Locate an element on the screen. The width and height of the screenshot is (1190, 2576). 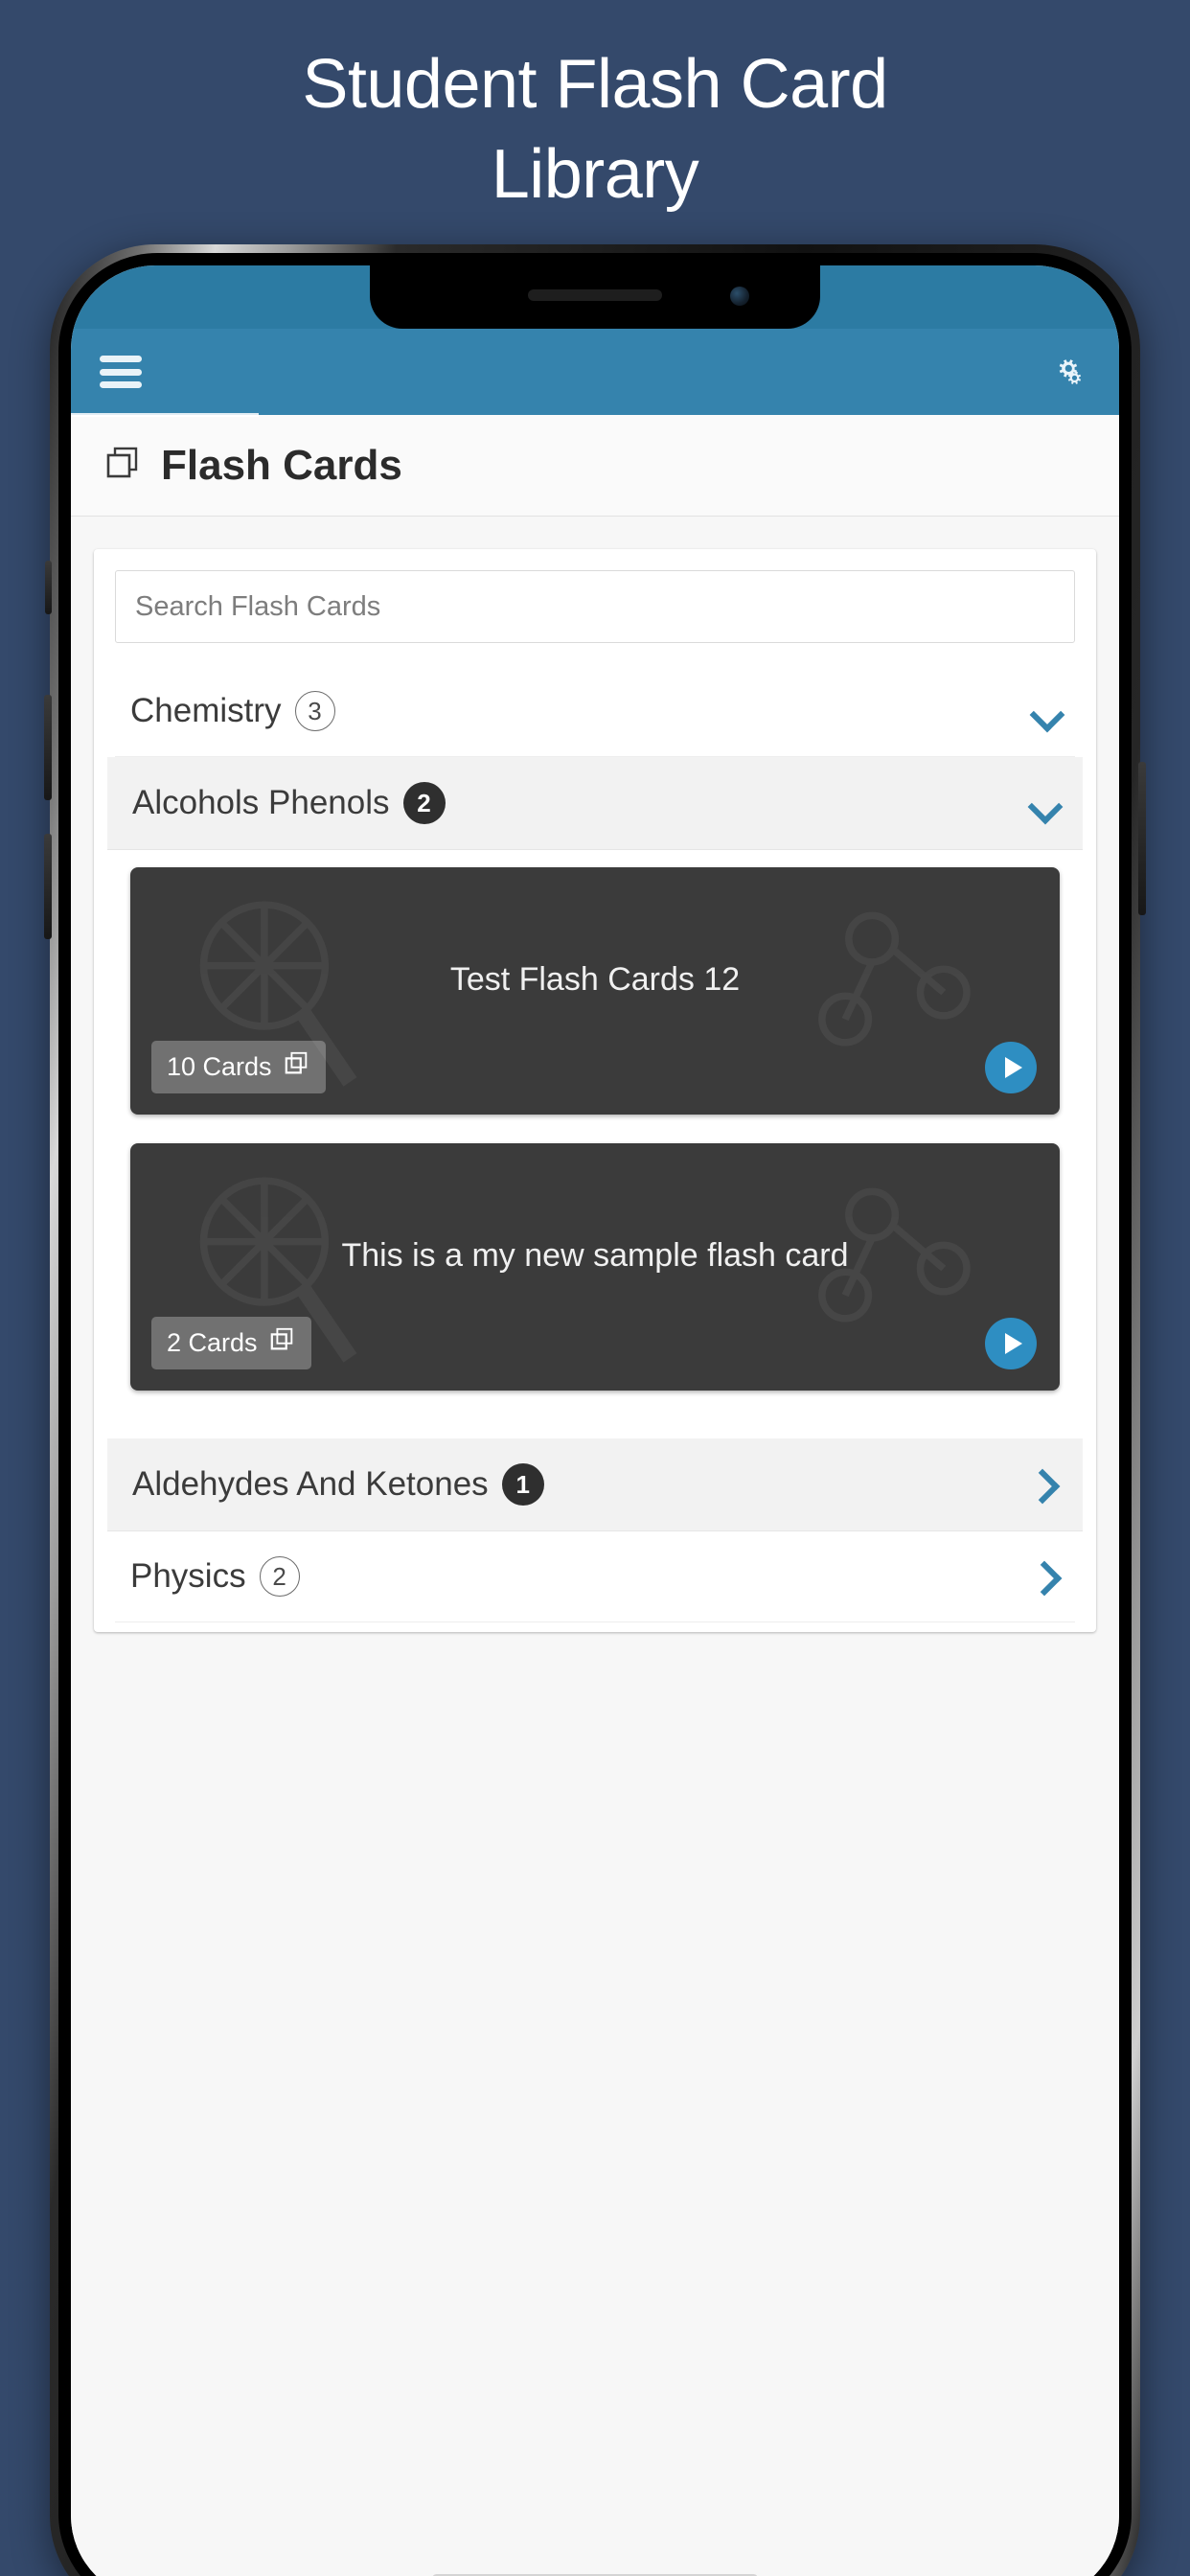
flash-card-count-badge: 10 Cards is located at coordinates (238, 1067).